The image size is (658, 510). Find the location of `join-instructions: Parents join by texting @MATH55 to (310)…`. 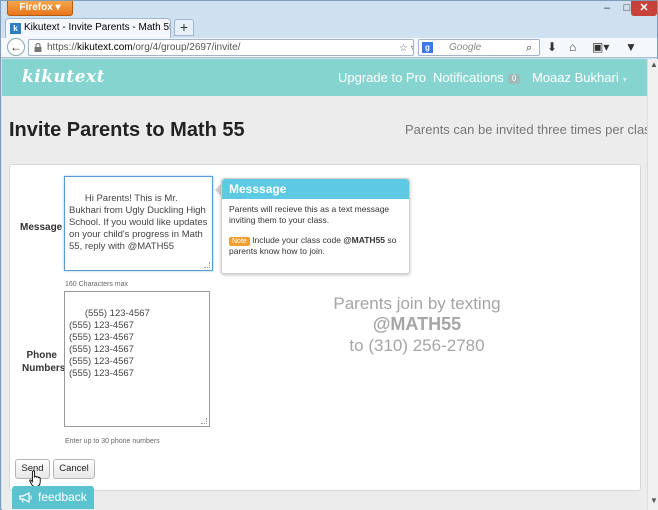

join-instructions: Parents join by texting @MATH55 to (310)… is located at coordinates (417, 324).